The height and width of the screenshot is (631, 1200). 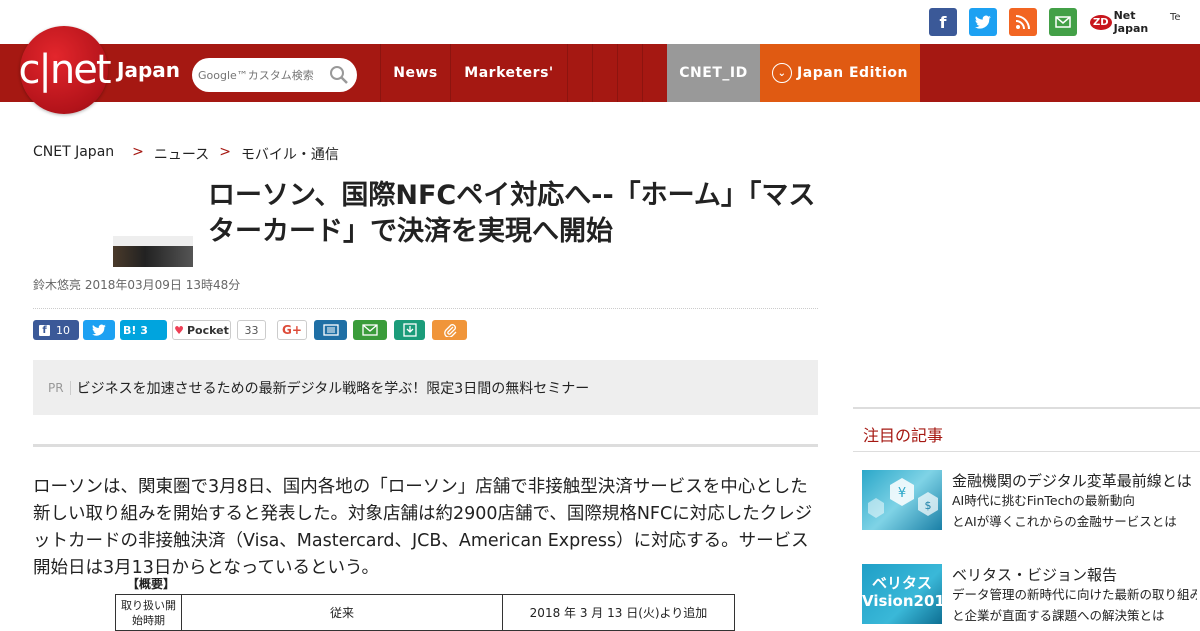 I want to click on hatena-label: B! 3, so click(x=135, y=330).